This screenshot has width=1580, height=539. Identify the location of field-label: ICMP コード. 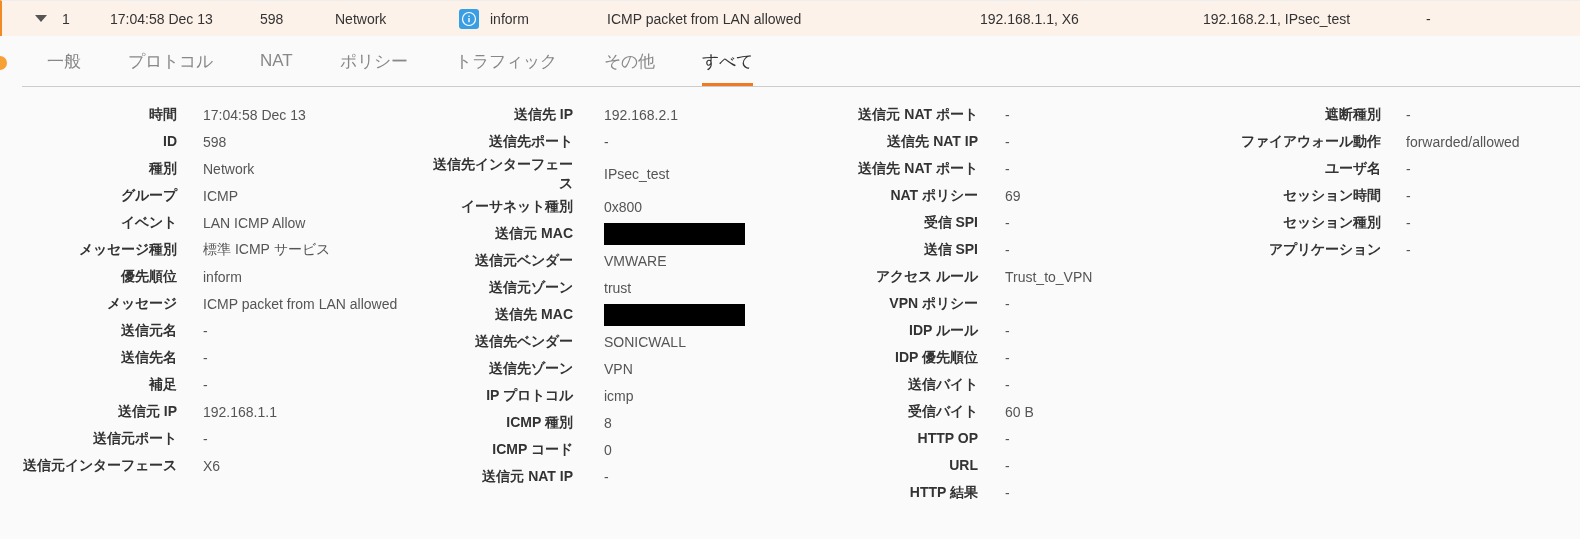
(532, 449).